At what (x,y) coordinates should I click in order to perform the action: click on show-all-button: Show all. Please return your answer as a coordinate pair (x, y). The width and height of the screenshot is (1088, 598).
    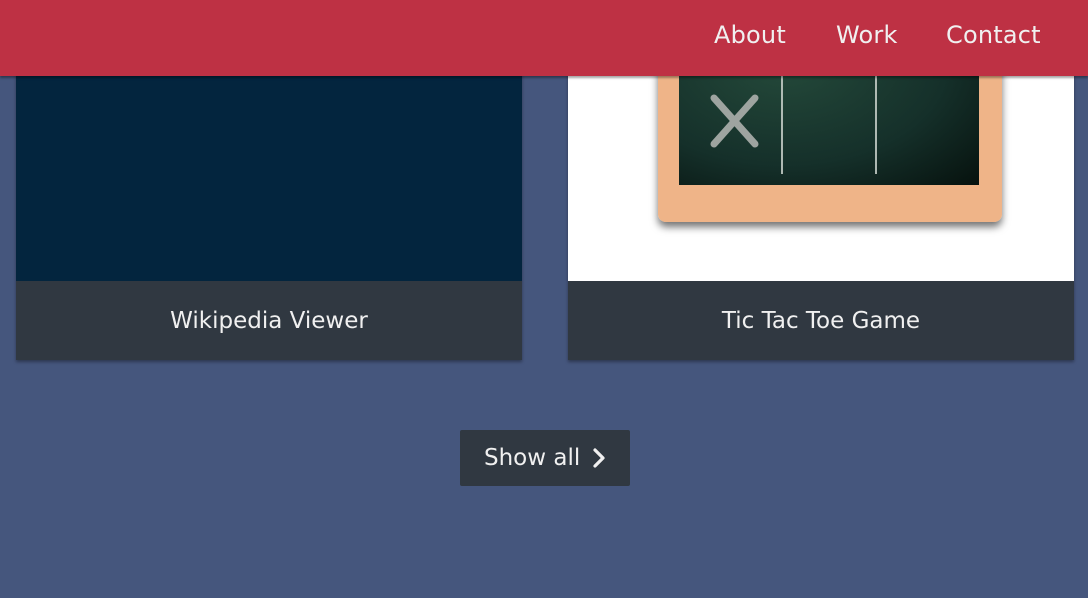
    Looking at the image, I should click on (545, 458).